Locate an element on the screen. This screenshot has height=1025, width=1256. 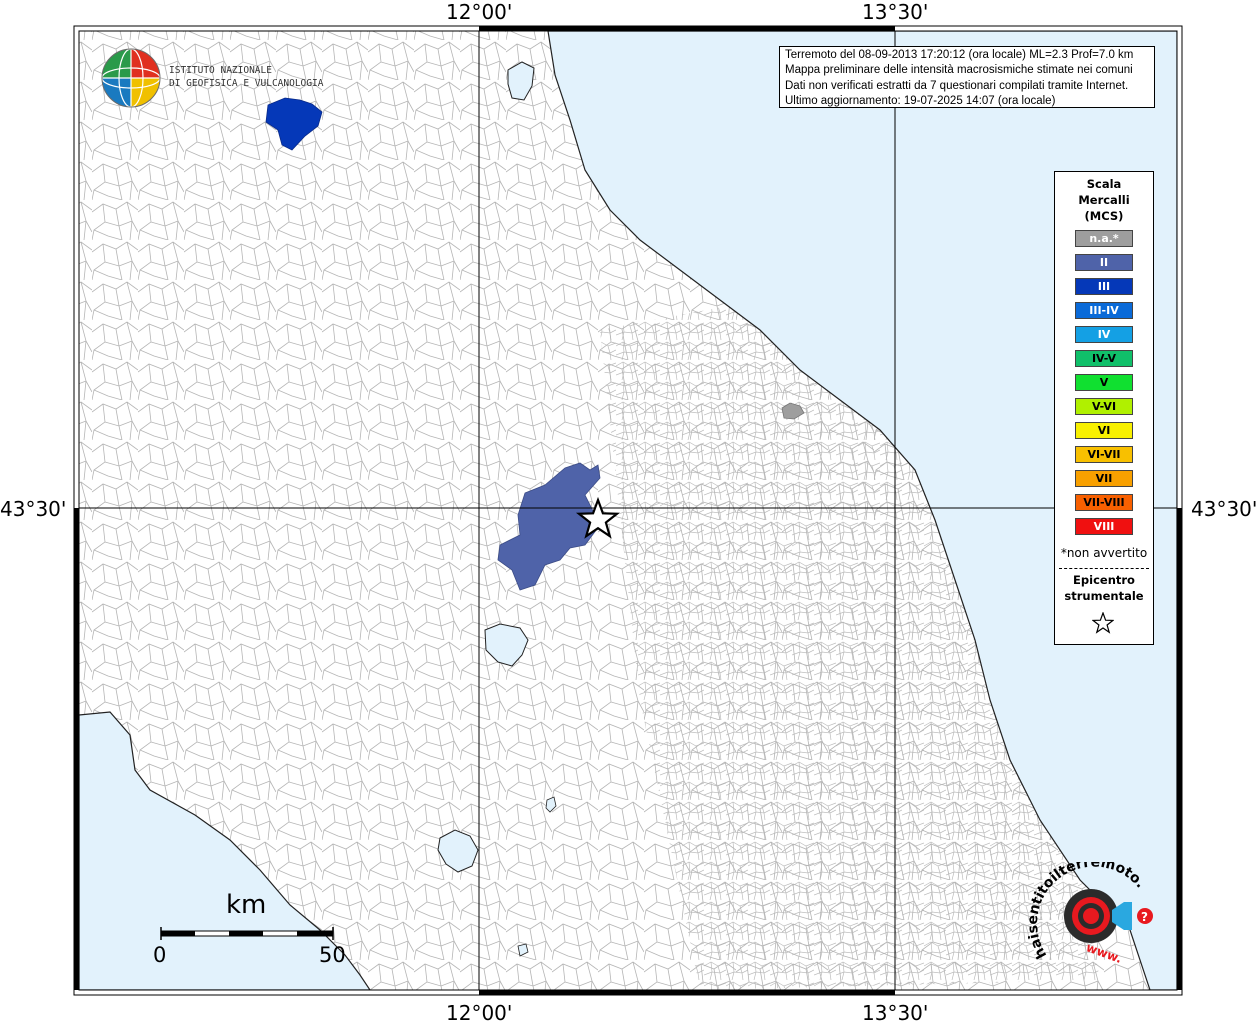
legend-swatch: IV-V is located at coordinates (1104, 358).